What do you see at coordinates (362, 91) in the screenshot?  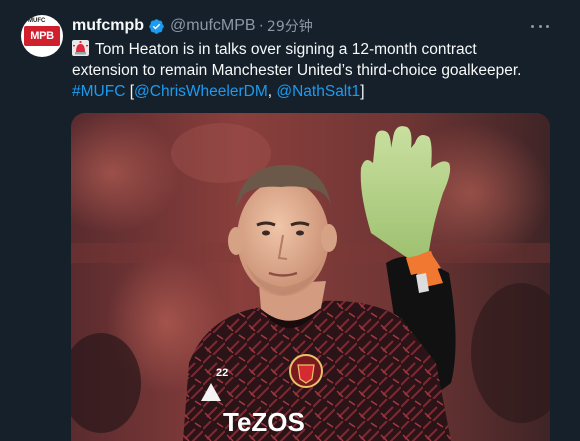 I see `bracket-close: ]` at bounding box center [362, 91].